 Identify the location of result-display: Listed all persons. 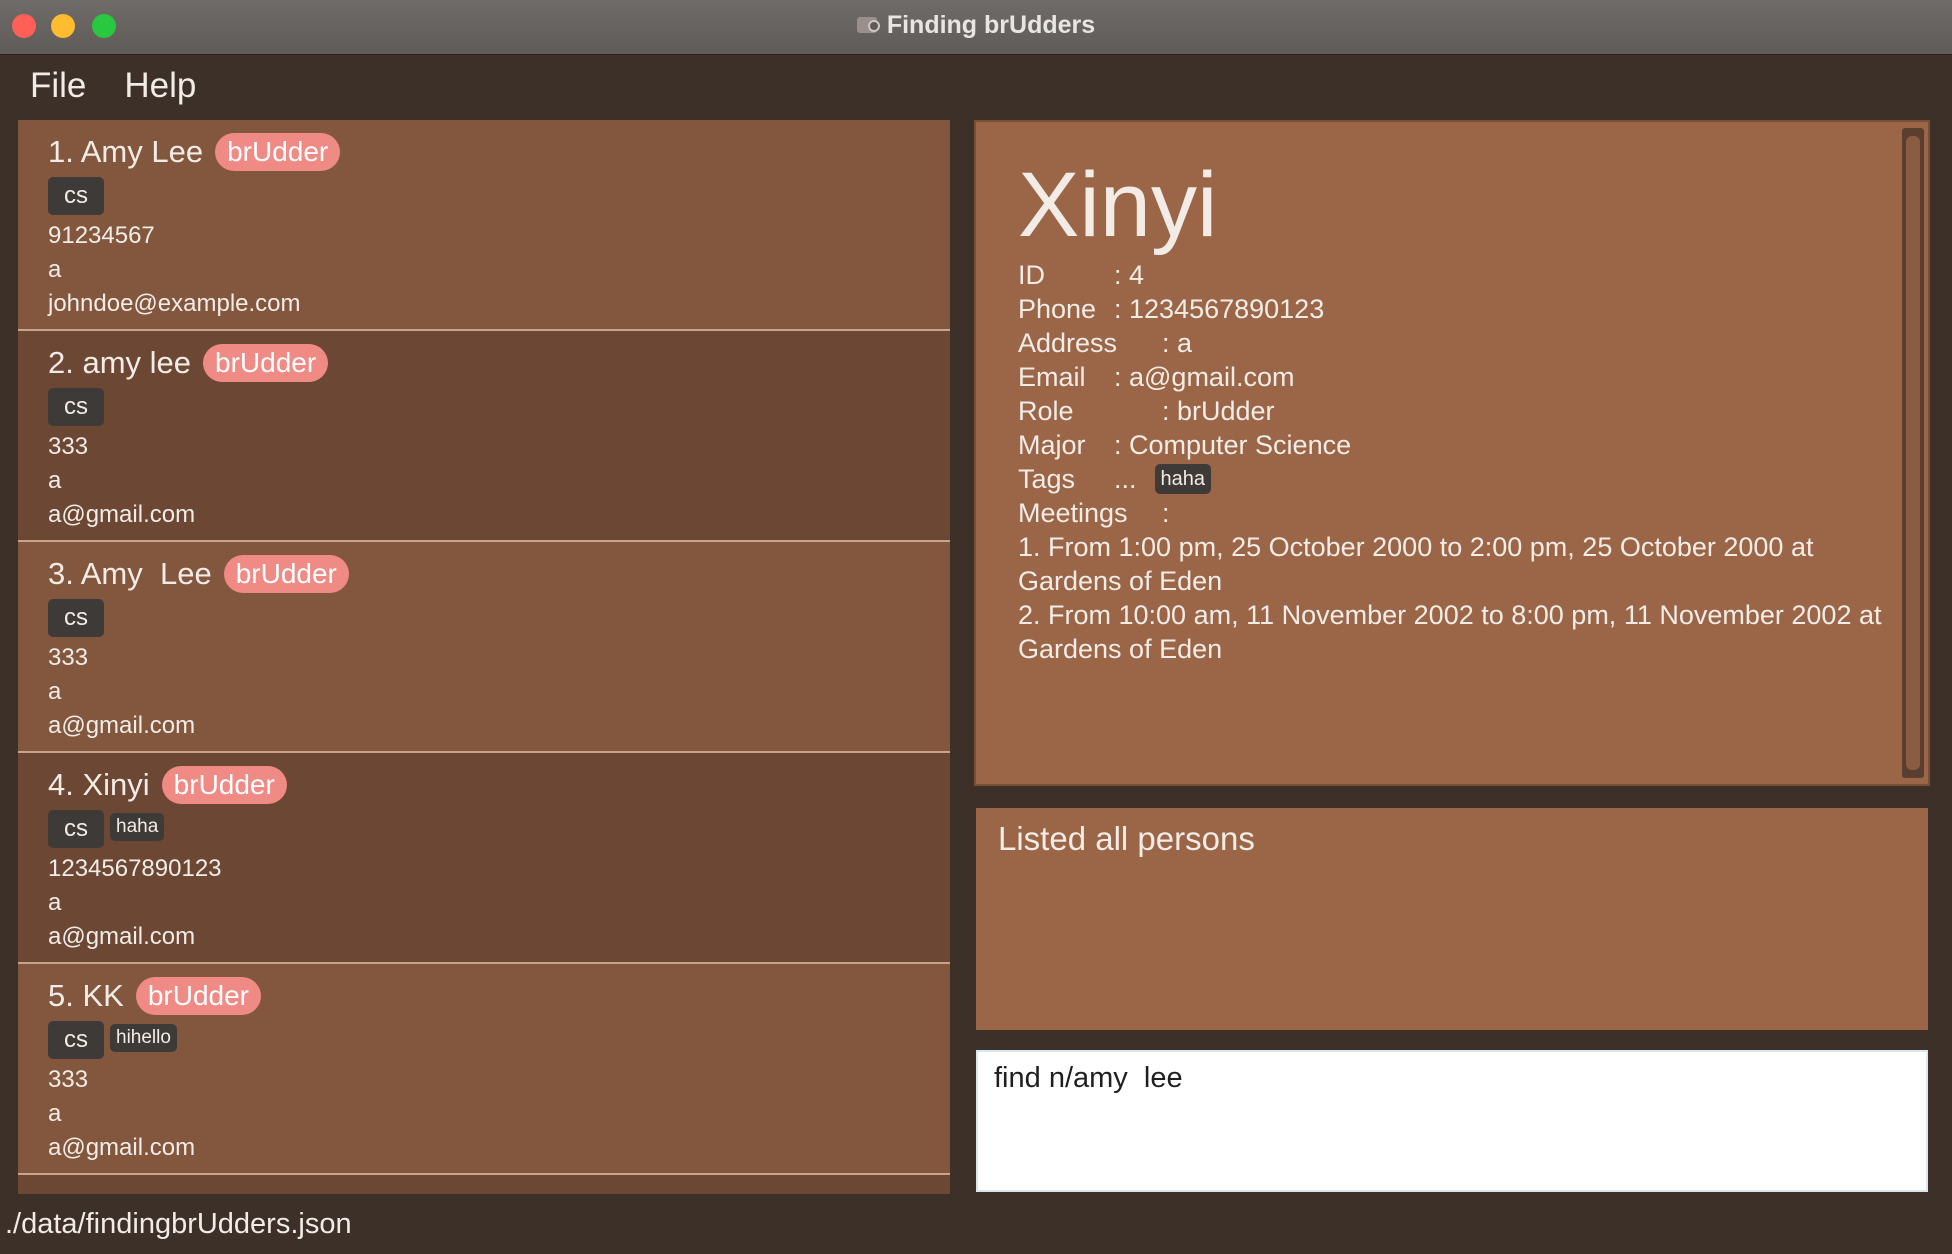
(1452, 919).